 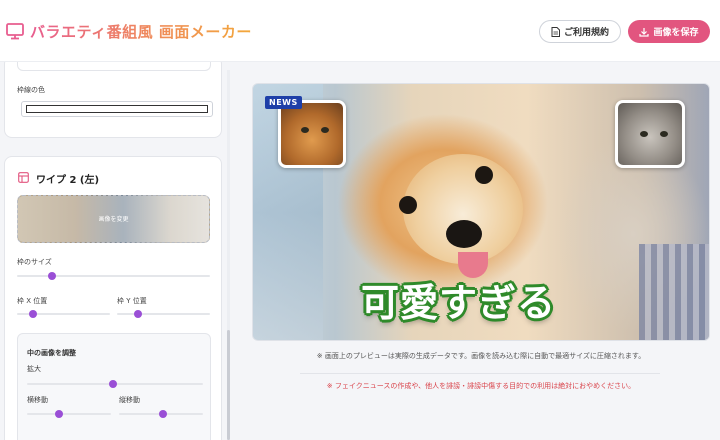 I want to click on frame-size-slider, so click(x=113, y=276).